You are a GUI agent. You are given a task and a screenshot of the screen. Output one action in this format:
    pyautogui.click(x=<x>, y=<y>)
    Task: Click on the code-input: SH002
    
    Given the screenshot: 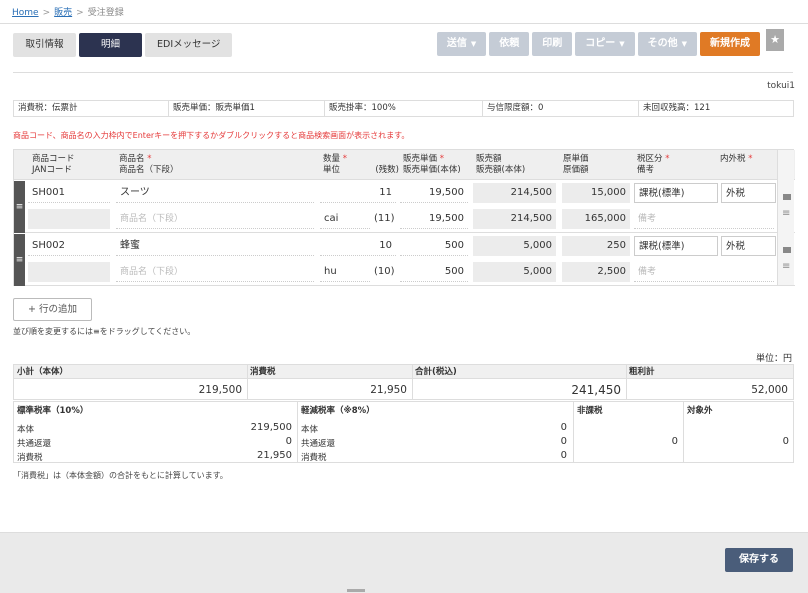 What is the action you would take?
    pyautogui.click(x=69, y=246)
    